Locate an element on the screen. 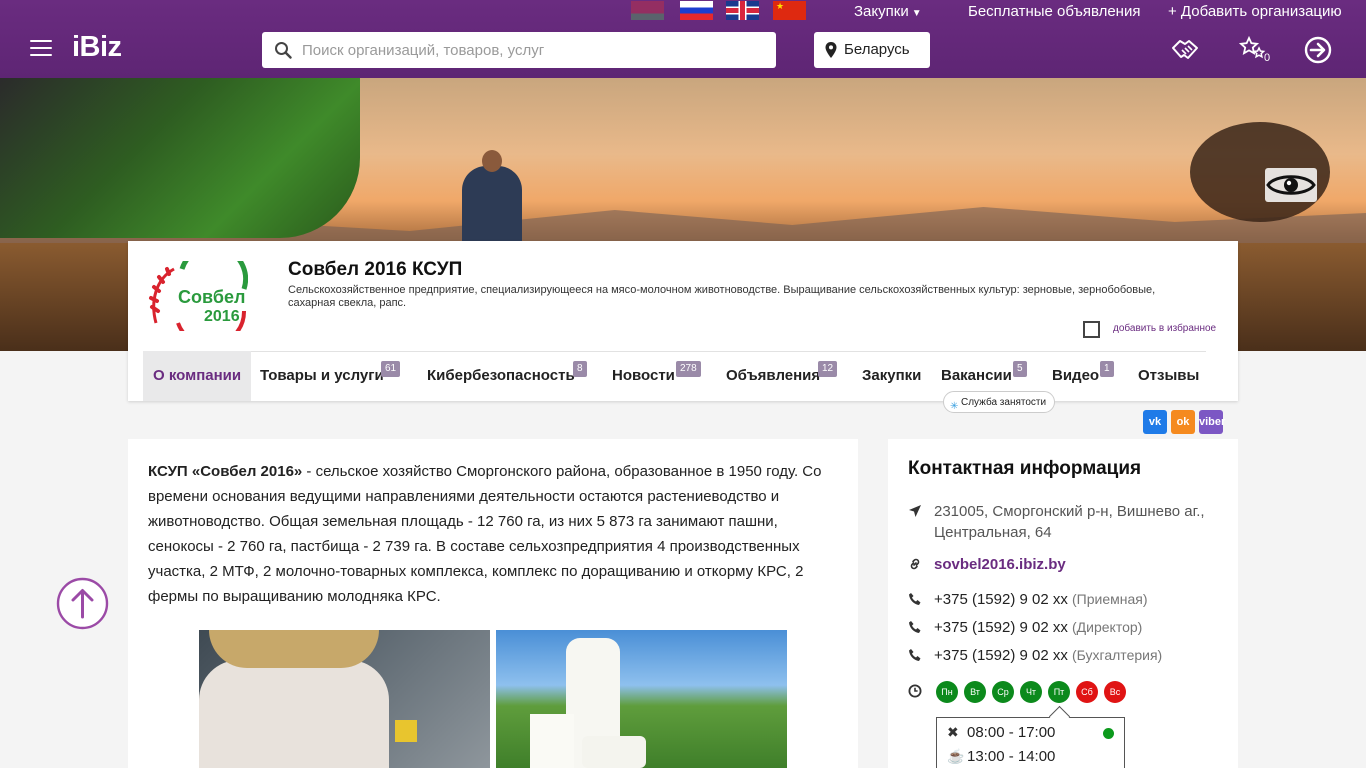 This screenshot has width=1366, height=768. contact-info-title: Контактная информация is located at coordinates (1025, 468).